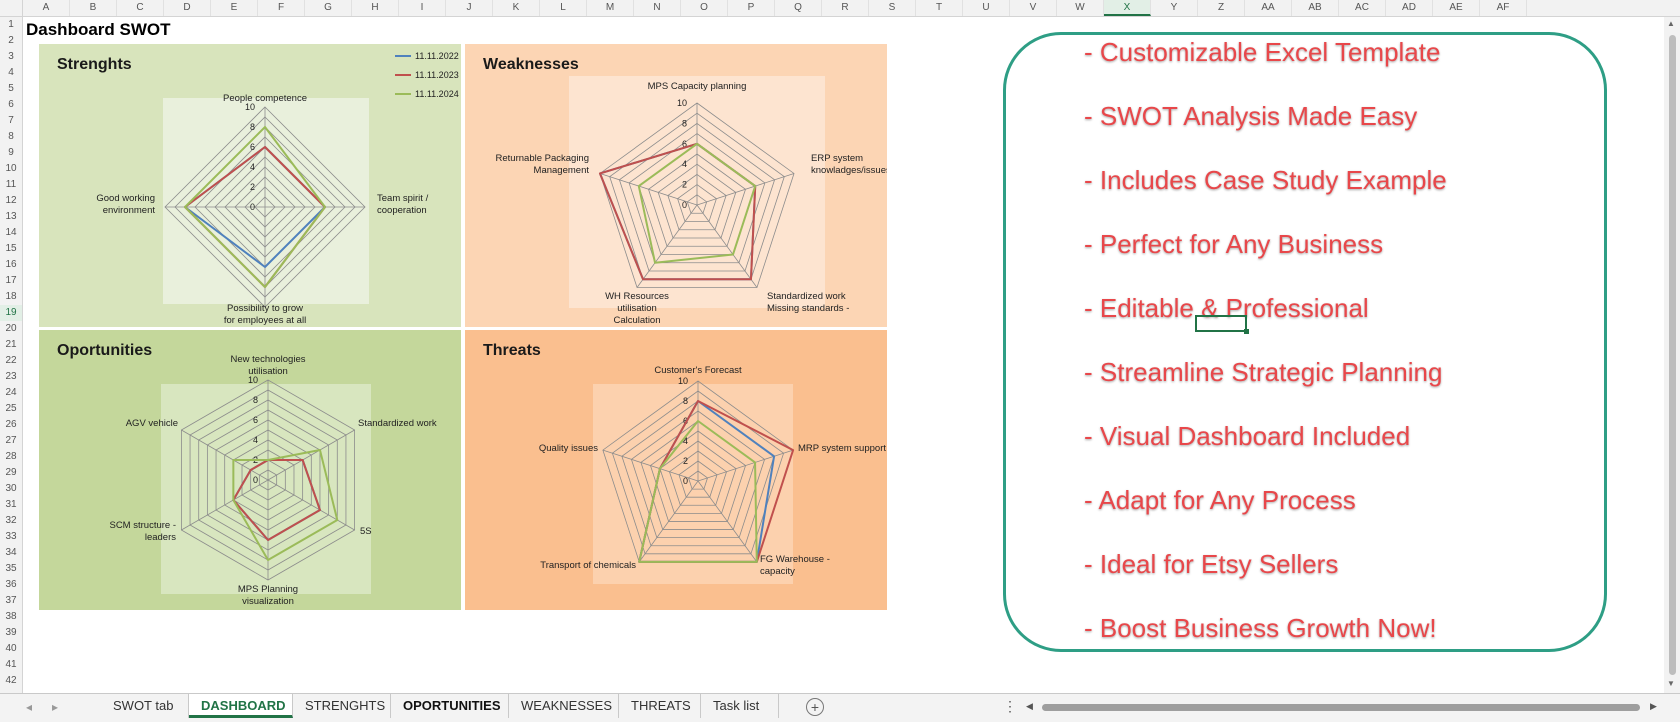 This screenshot has width=1680, height=722. I want to click on row-header-22: 22, so click(11, 361).